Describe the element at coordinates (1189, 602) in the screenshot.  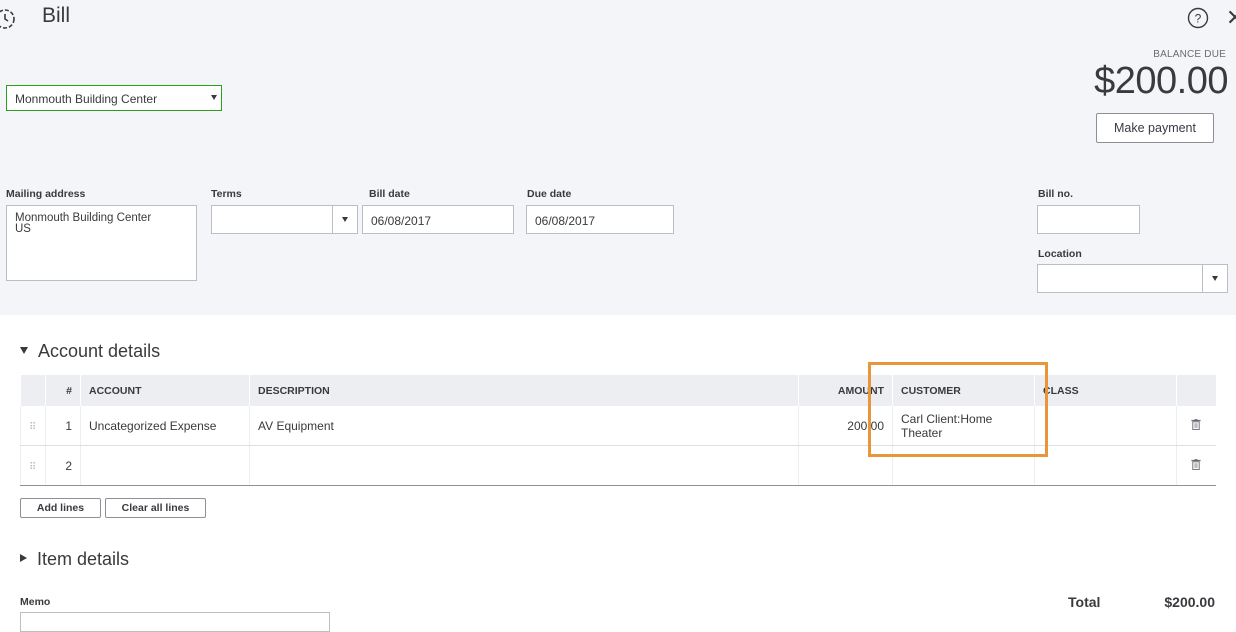
I see `total-value: $200.00` at that location.